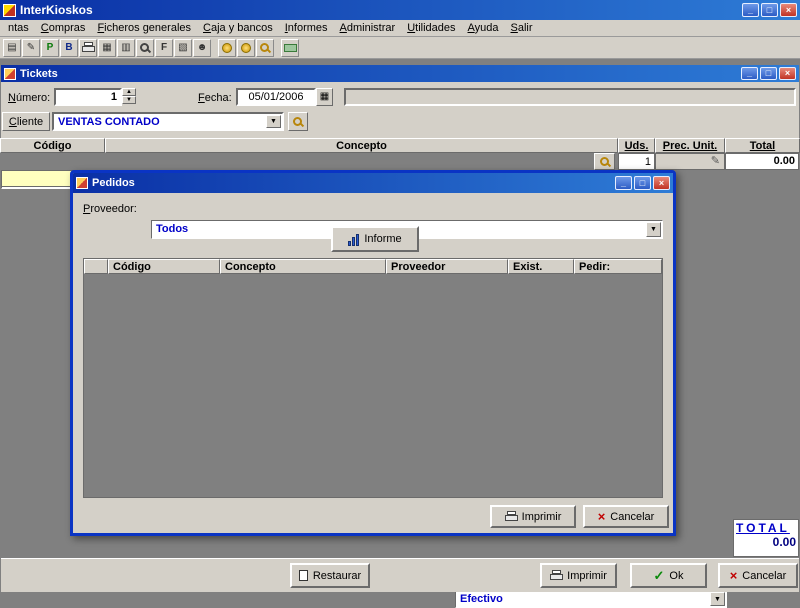  What do you see at coordinates (690, 145) in the screenshot?
I see `col-prec-unit: Prec. Unit.` at bounding box center [690, 145].